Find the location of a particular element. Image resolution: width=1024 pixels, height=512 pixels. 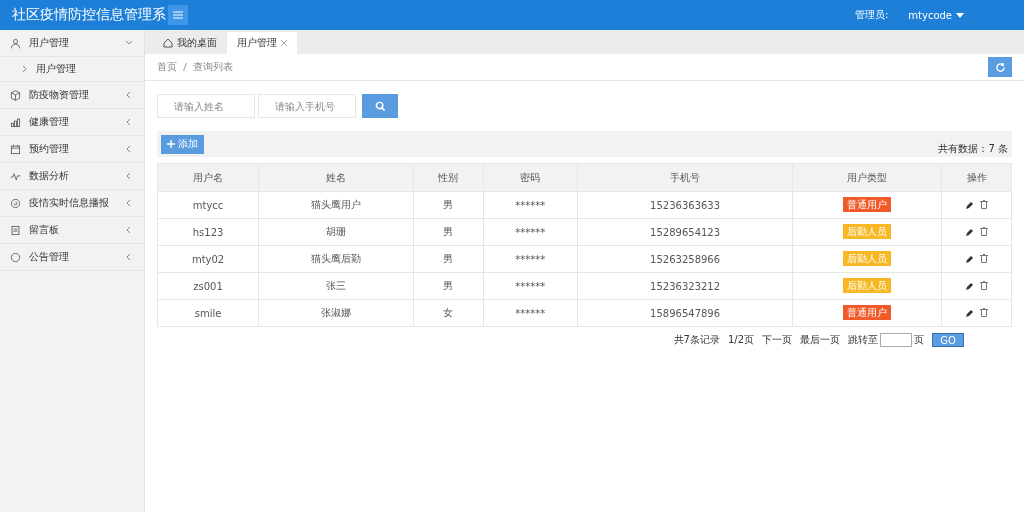

column-header: 用户名 is located at coordinates (208, 177).